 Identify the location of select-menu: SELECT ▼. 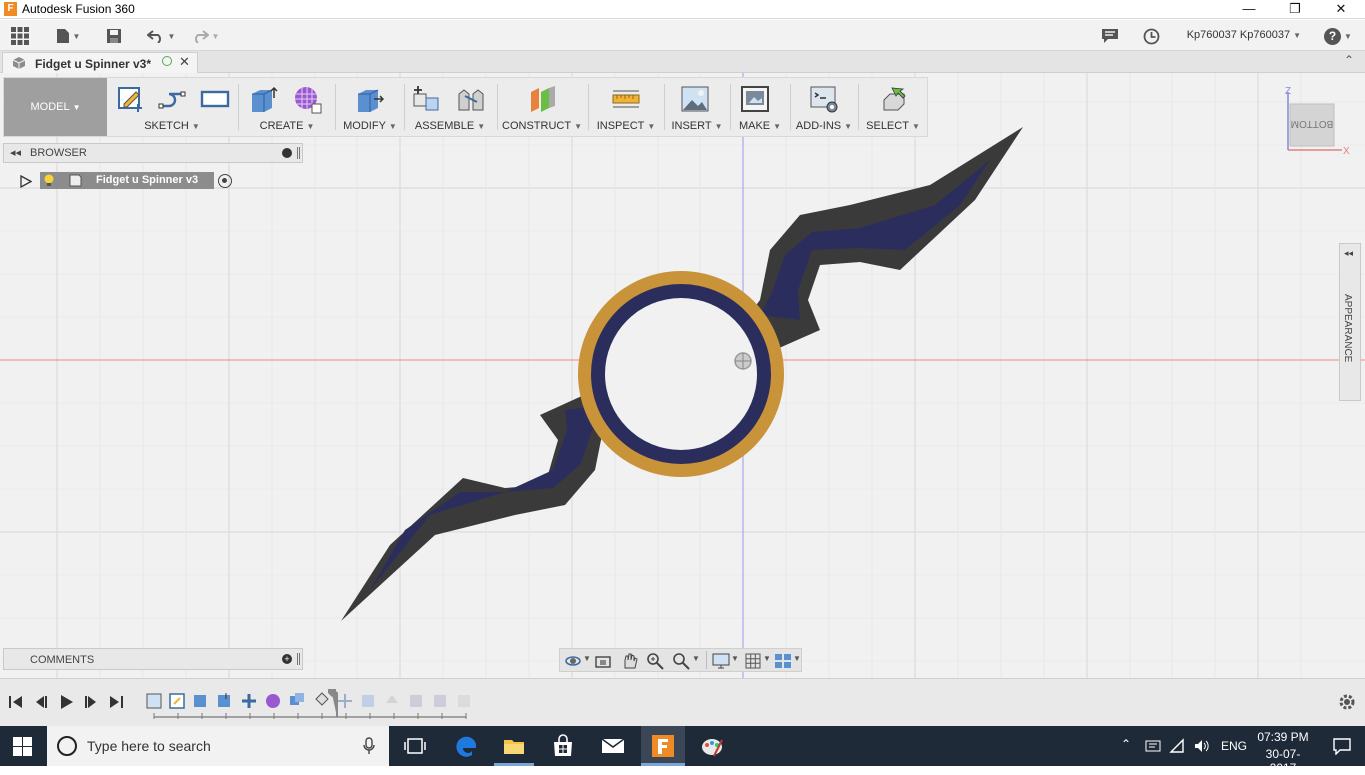
(893, 126).